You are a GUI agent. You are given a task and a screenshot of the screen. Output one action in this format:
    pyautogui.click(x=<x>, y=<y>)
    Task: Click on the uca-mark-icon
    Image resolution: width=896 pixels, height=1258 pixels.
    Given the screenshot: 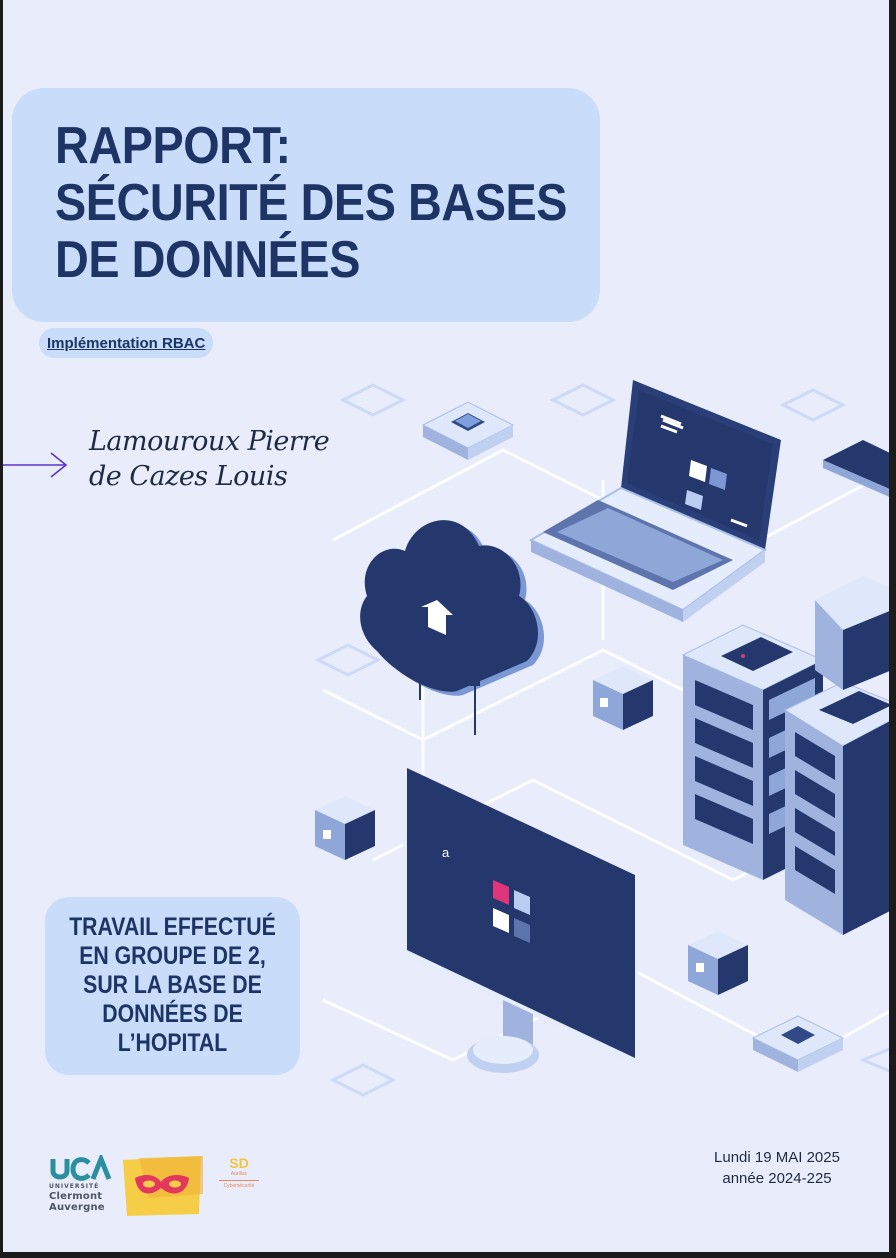 What is the action you would take?
    pyautogui.click(x=81, y=1168)
    